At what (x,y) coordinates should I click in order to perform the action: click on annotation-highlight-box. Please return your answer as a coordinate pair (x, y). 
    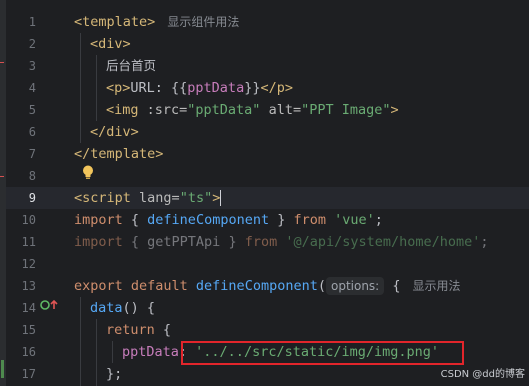
    Looking at the image, I should click on (322, 353).